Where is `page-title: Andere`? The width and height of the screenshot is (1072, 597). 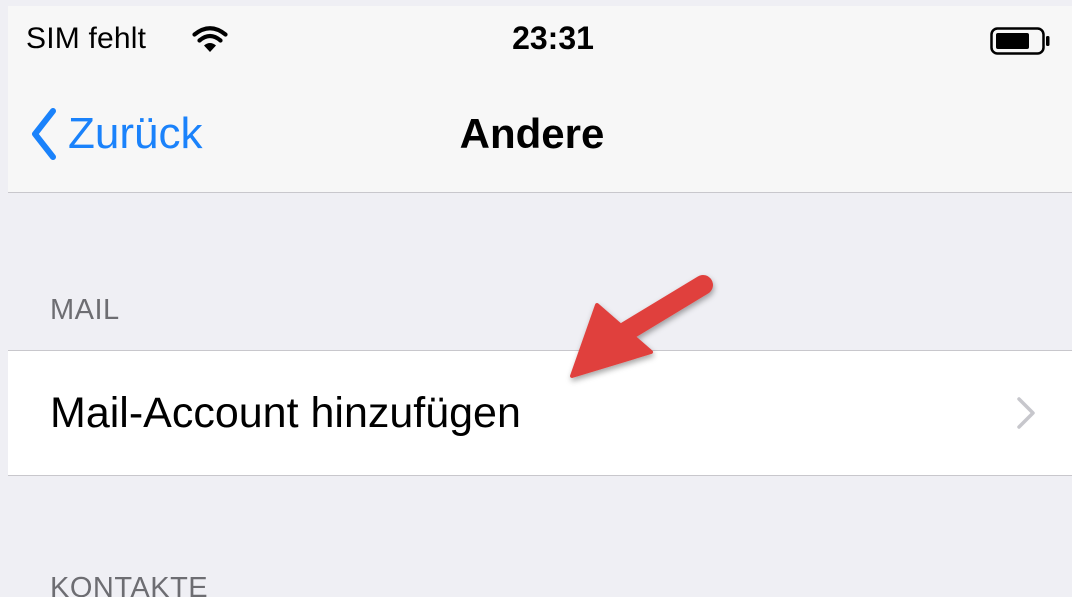 page-title: Andere is located at coordinates (532, 133).